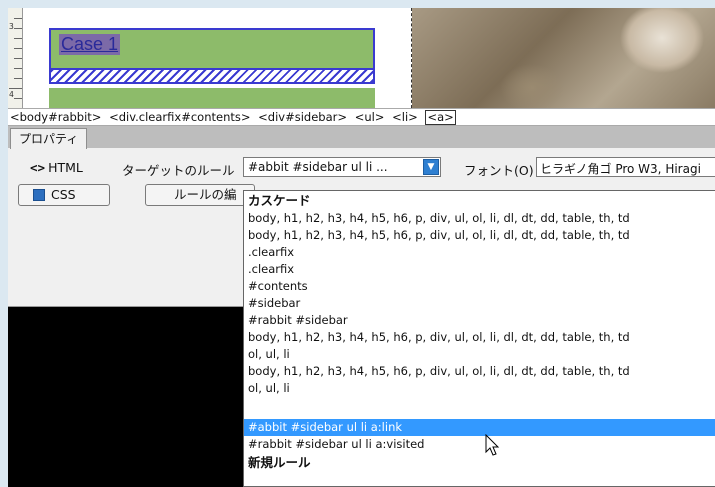  Describe the element at coordinates (361, 137) in the screenshot. I see `panel-tab-strip: プロパティ` at that location.